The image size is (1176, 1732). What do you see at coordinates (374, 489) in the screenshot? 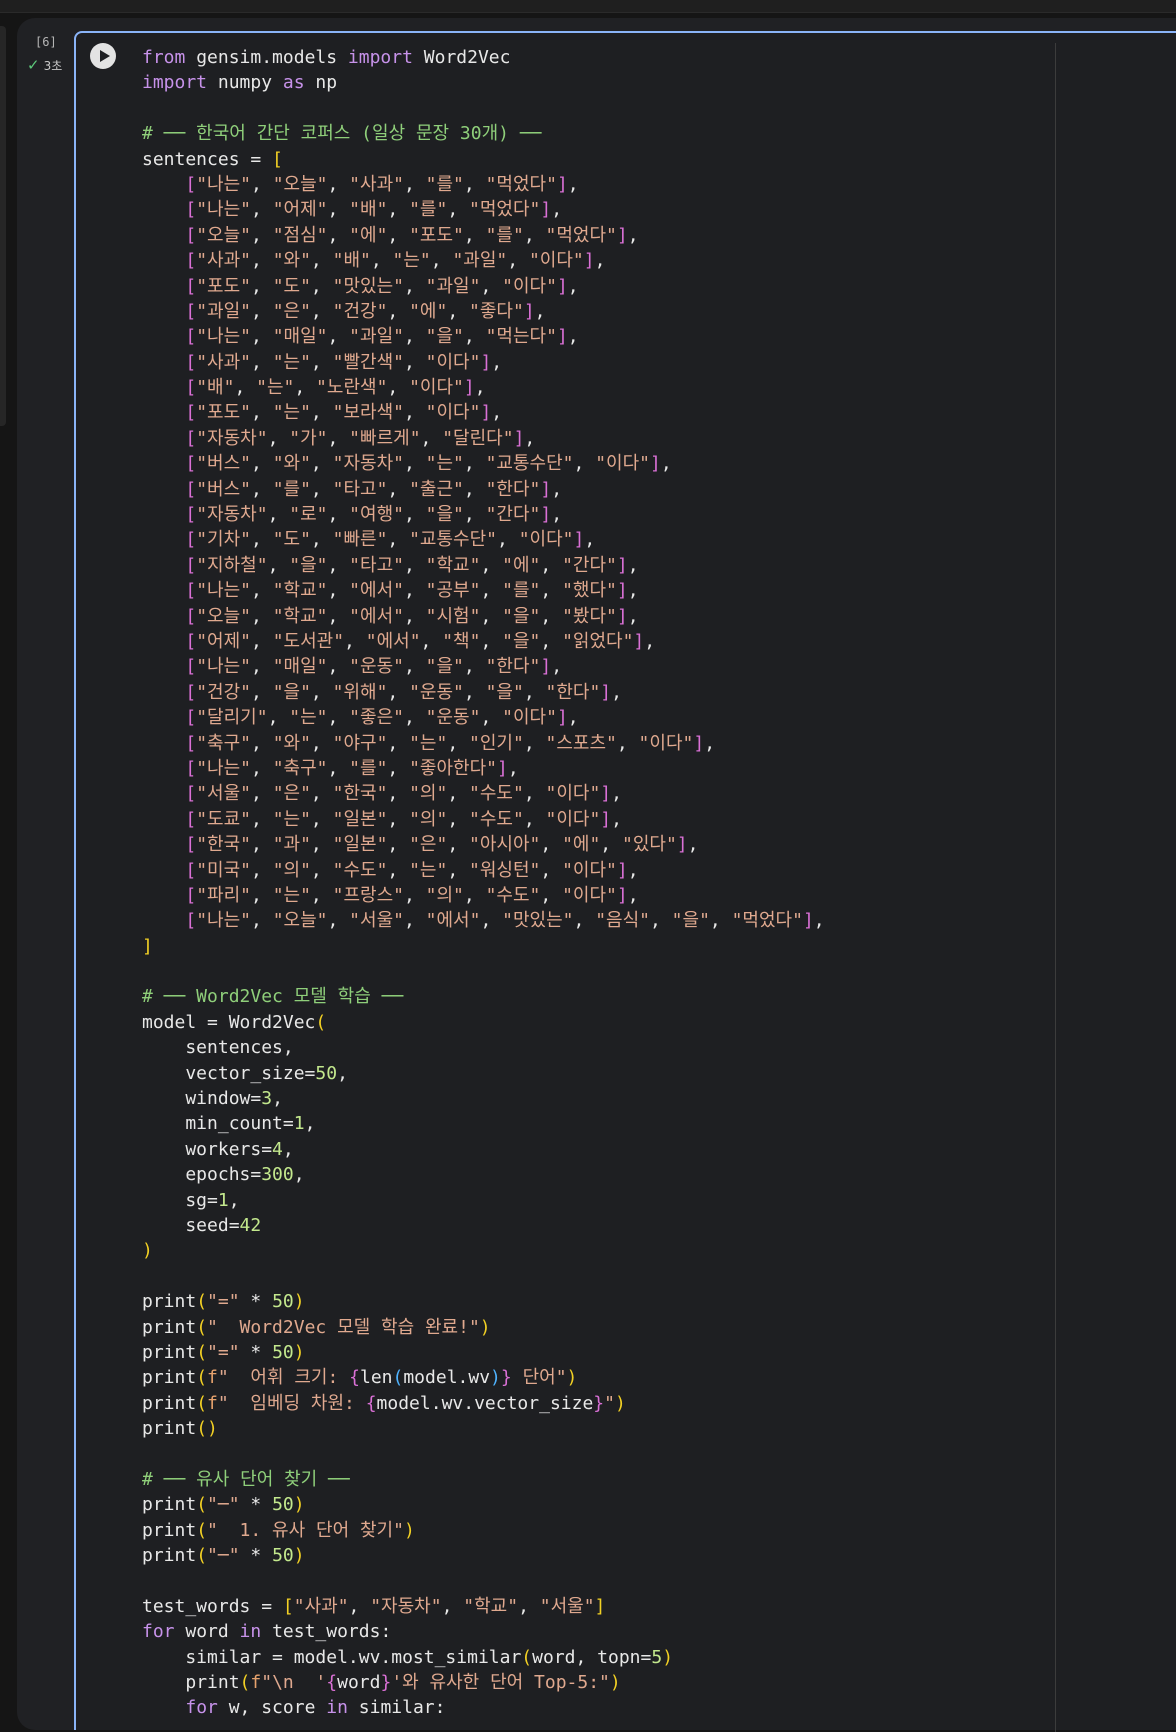
I see `code-line: ["버스", "를", "타고", "출근", "한다"],` at bounding box center [374, 489].